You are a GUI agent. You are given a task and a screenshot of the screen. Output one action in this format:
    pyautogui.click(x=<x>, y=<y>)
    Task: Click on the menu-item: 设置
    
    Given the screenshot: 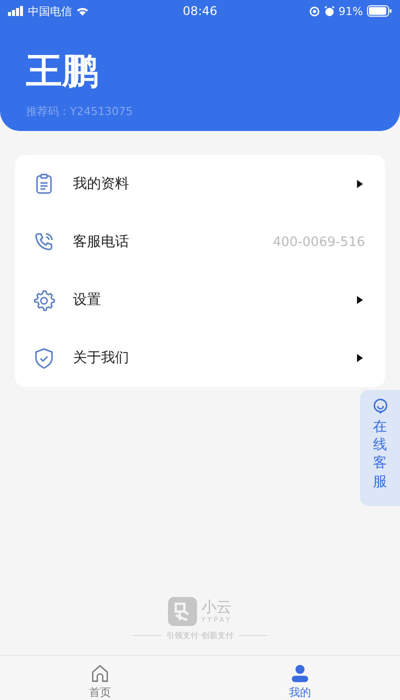 What is the action you would take?
    pyautogui.click(x=199, y=300)
    